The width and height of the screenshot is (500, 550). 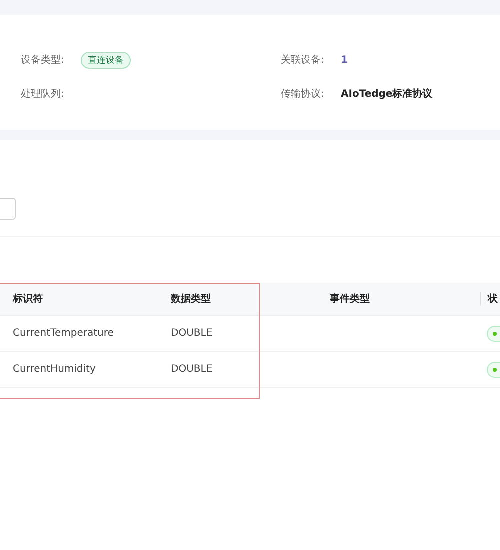 What do you see at coordinates (490, 299) in the screenshot?
I see `column-header: 状` at bounding box center [490, 299].